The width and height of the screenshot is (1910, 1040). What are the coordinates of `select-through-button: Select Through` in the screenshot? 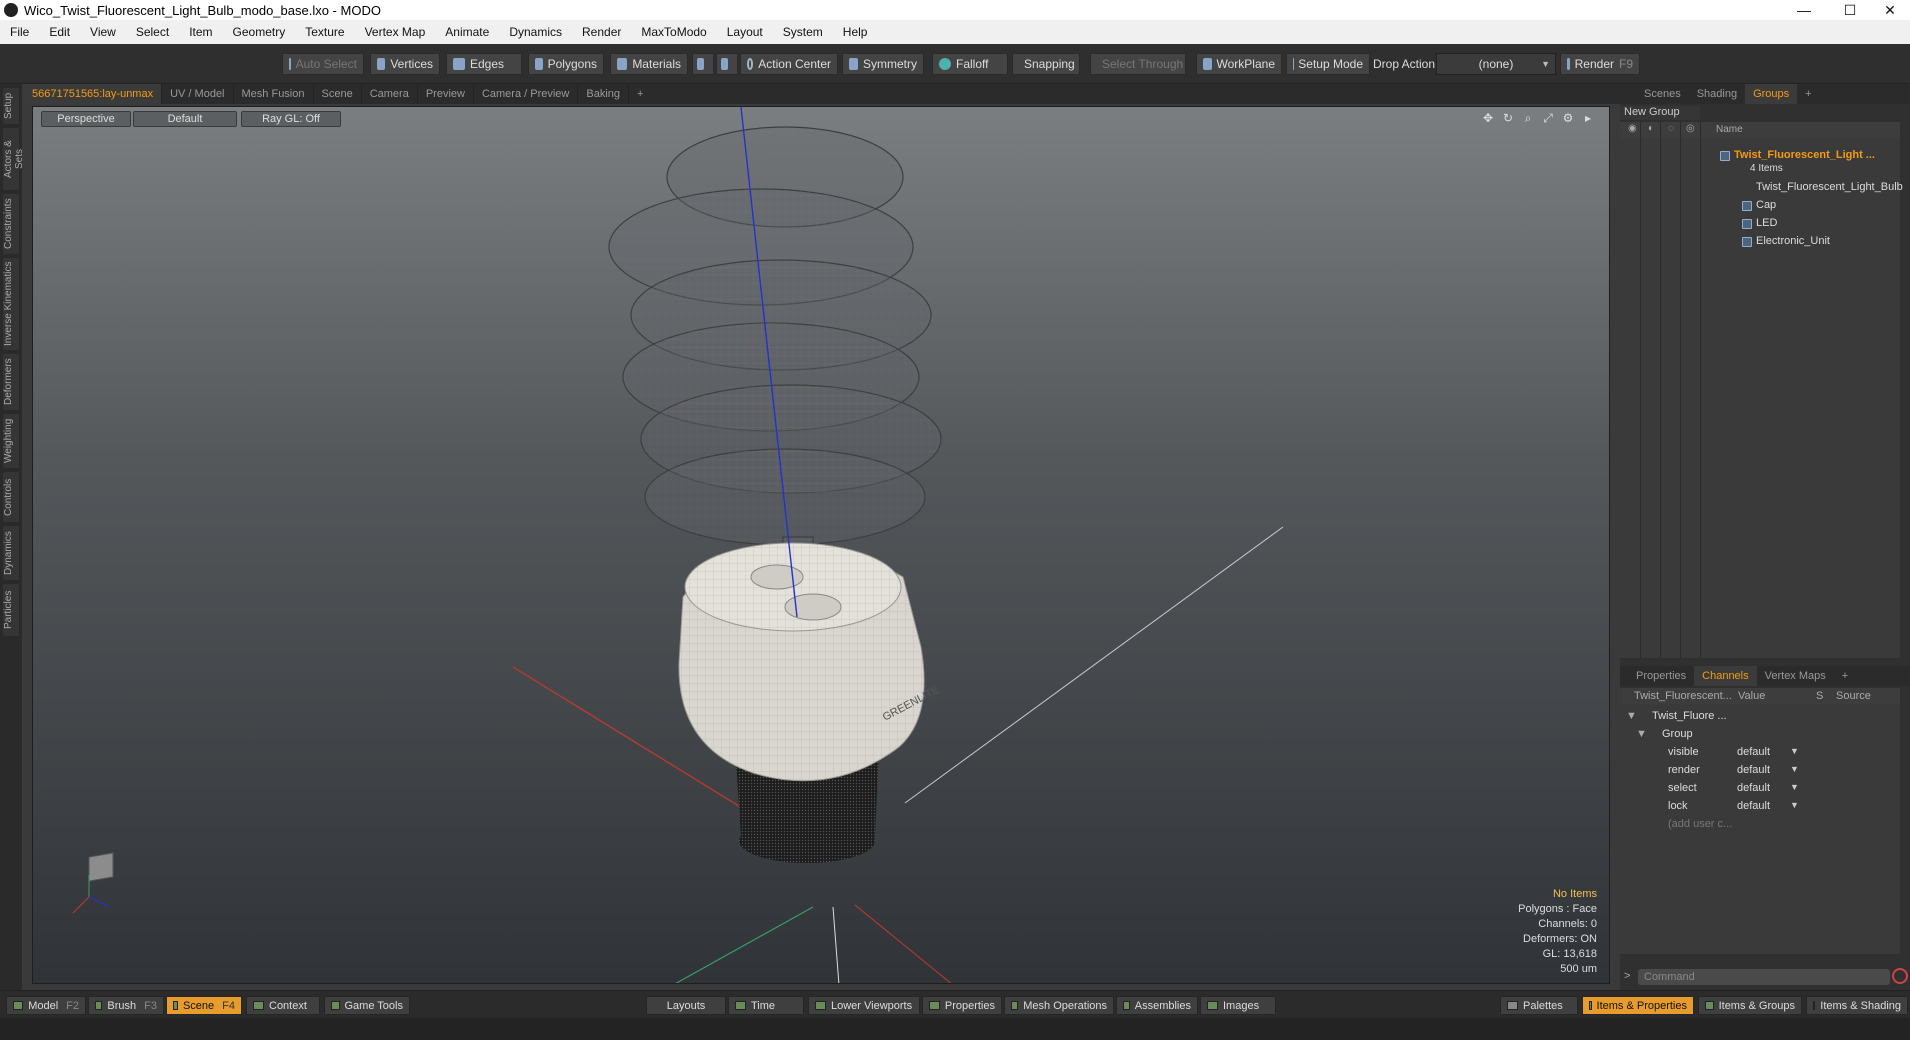 It's located at (1138, 64).